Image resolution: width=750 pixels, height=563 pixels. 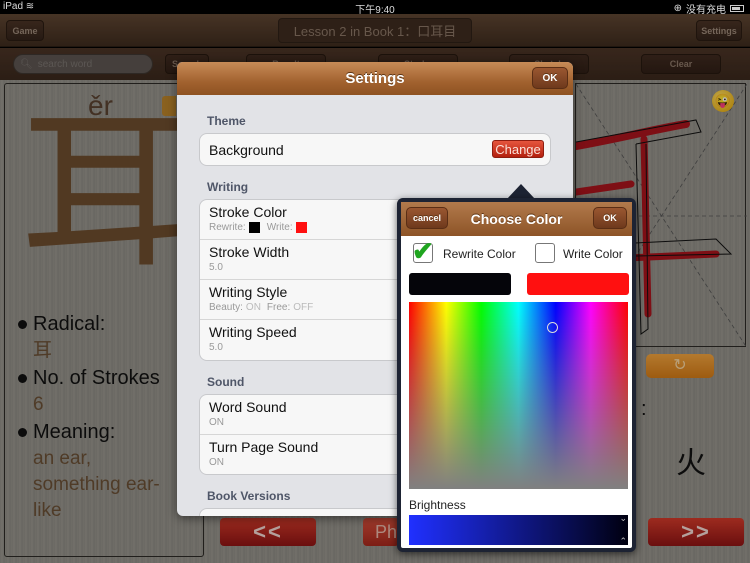 I want to click on settings-title: Settings, so click(x=375, y=78).